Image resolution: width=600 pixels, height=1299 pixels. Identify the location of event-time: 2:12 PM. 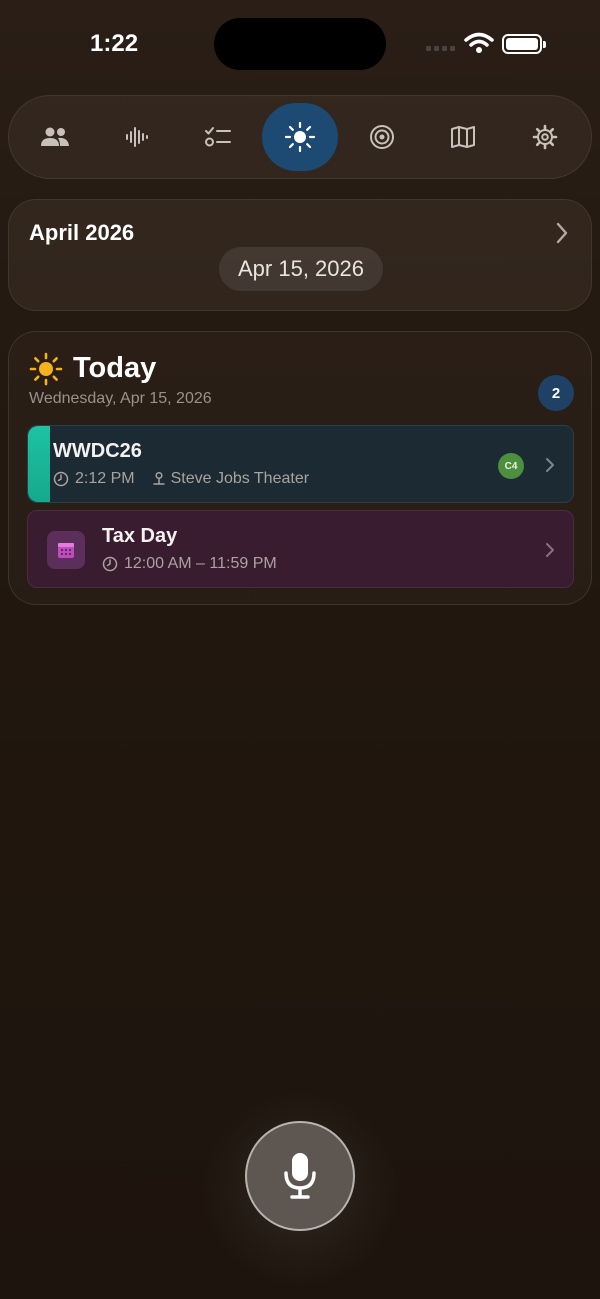
(105, 478).